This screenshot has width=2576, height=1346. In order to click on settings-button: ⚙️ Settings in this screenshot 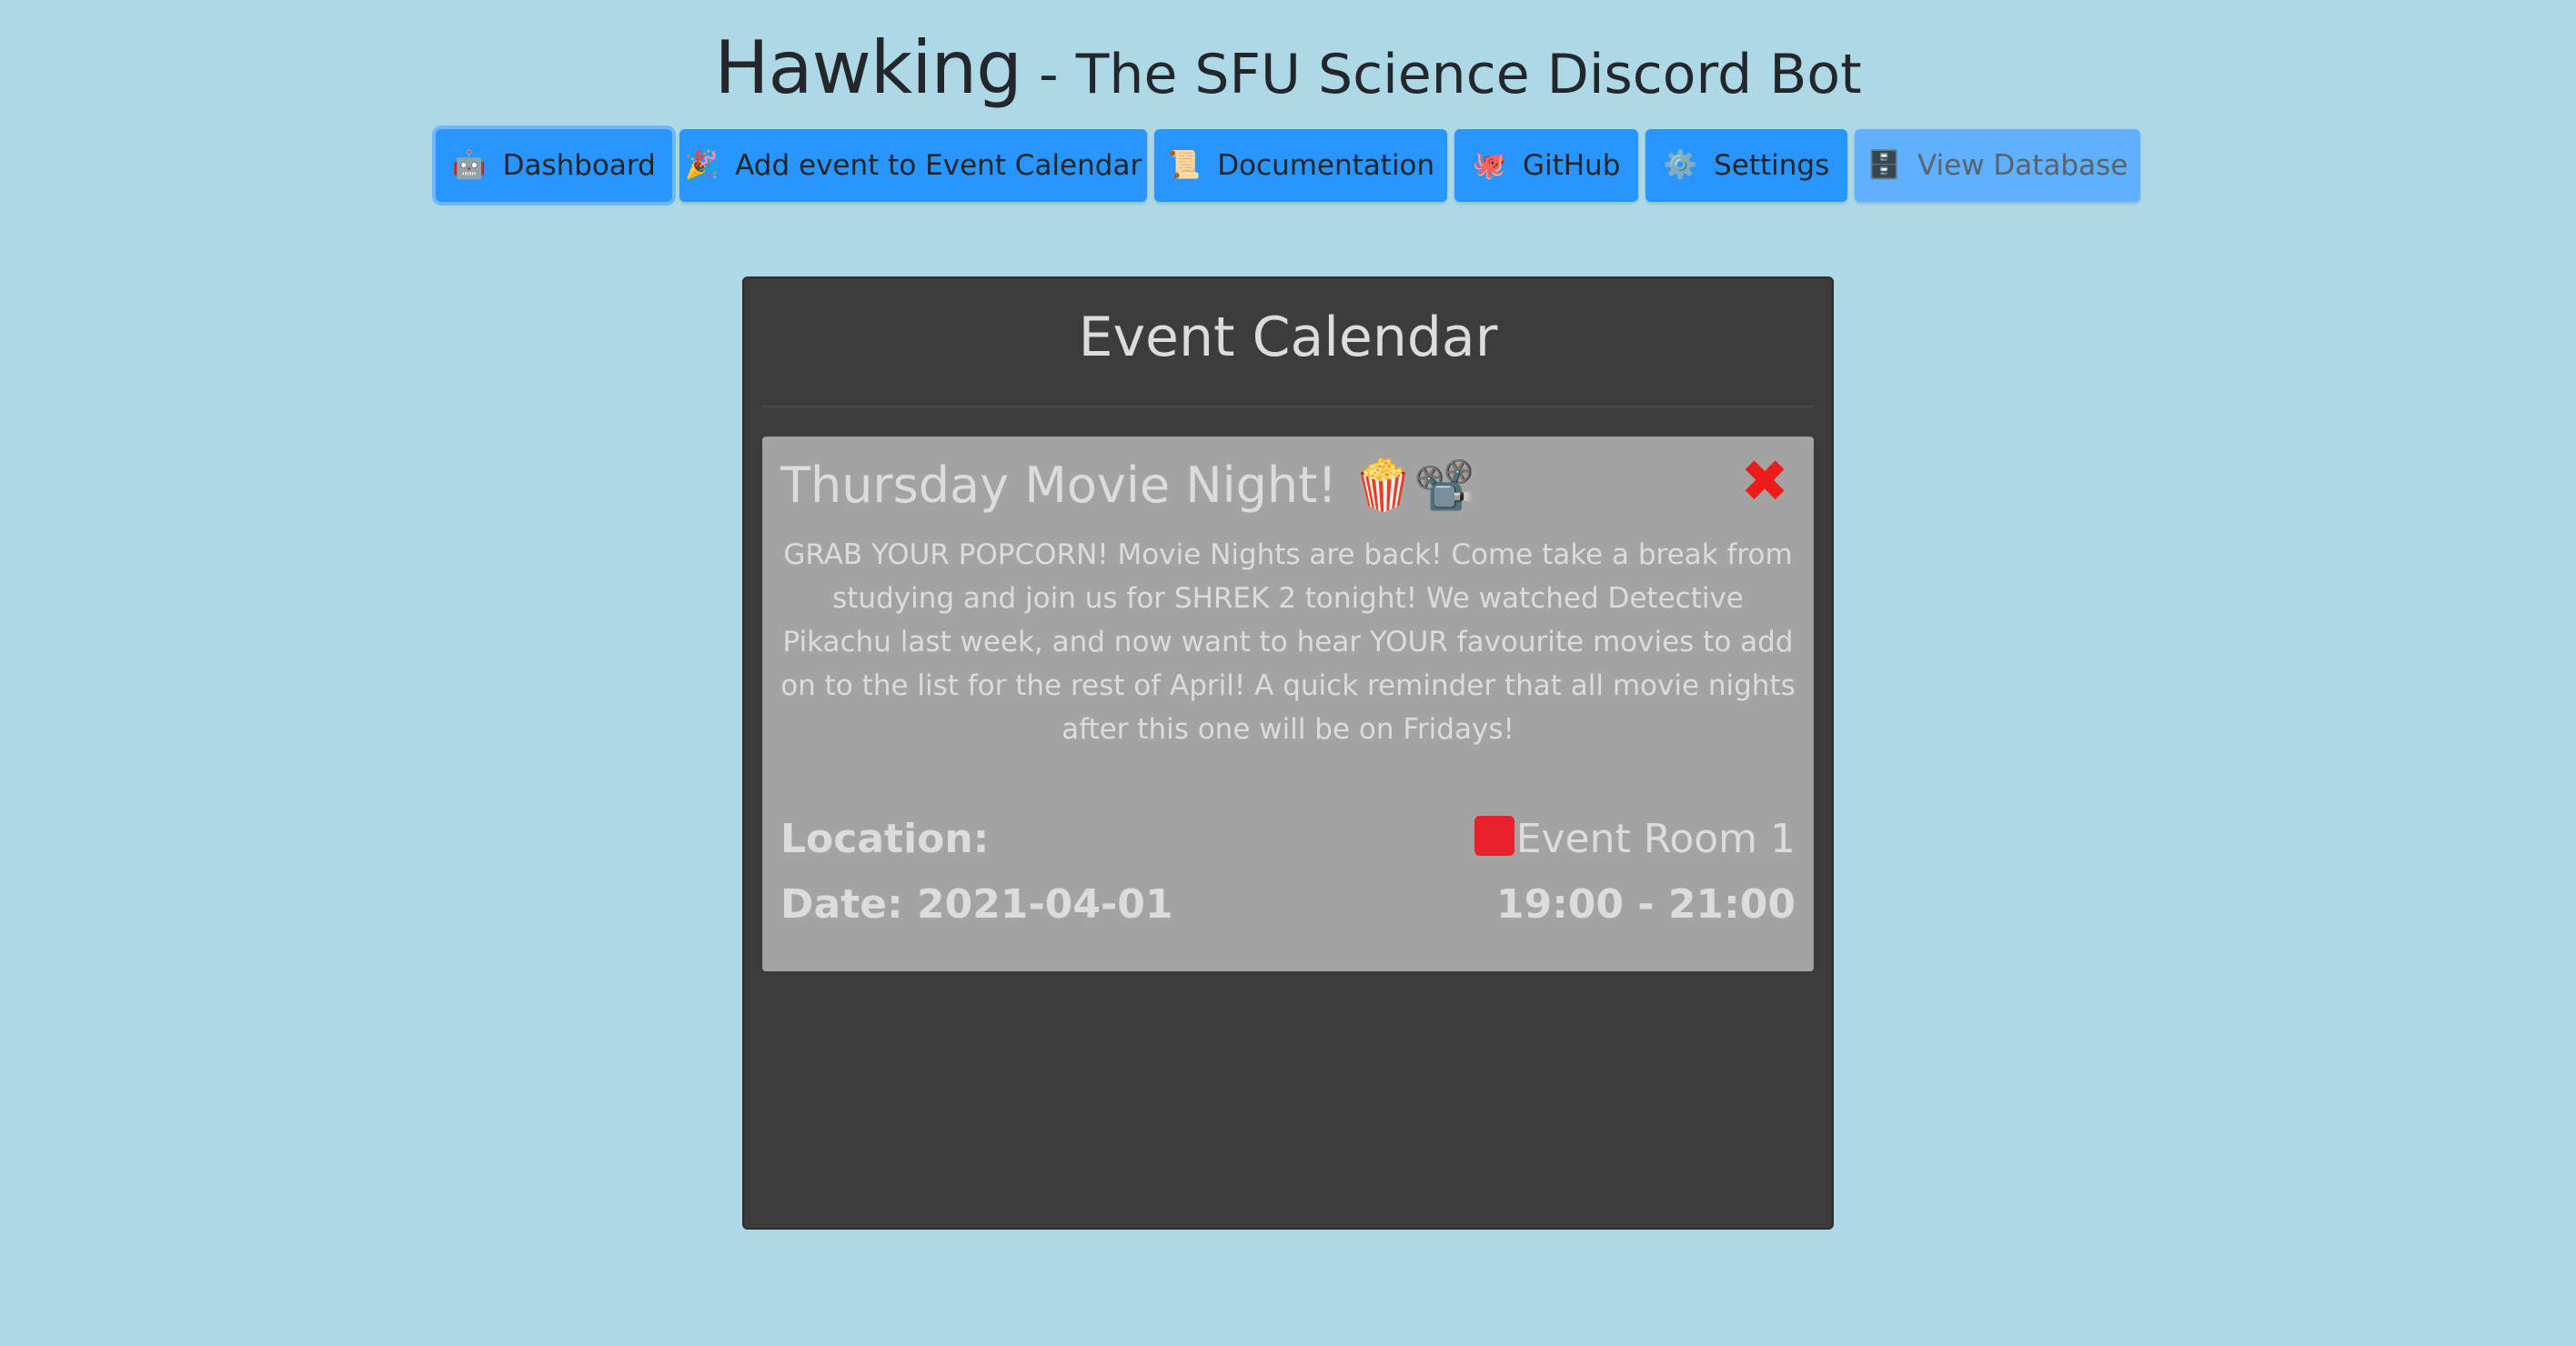, I will do `click(1746, 166)`.